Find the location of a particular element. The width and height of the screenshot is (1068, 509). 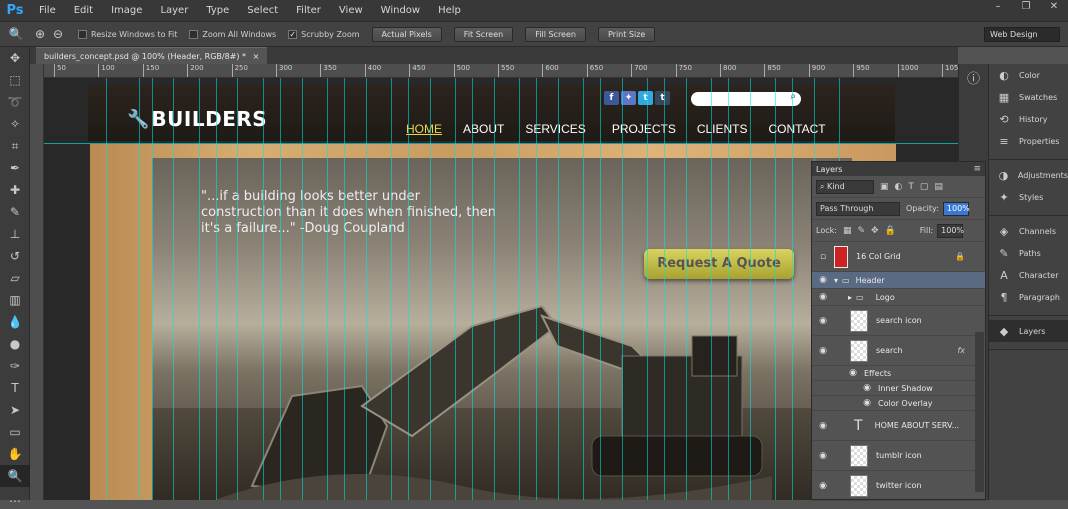

history-brush-tool-icon: ↺ is located at coordinates (15, 256).